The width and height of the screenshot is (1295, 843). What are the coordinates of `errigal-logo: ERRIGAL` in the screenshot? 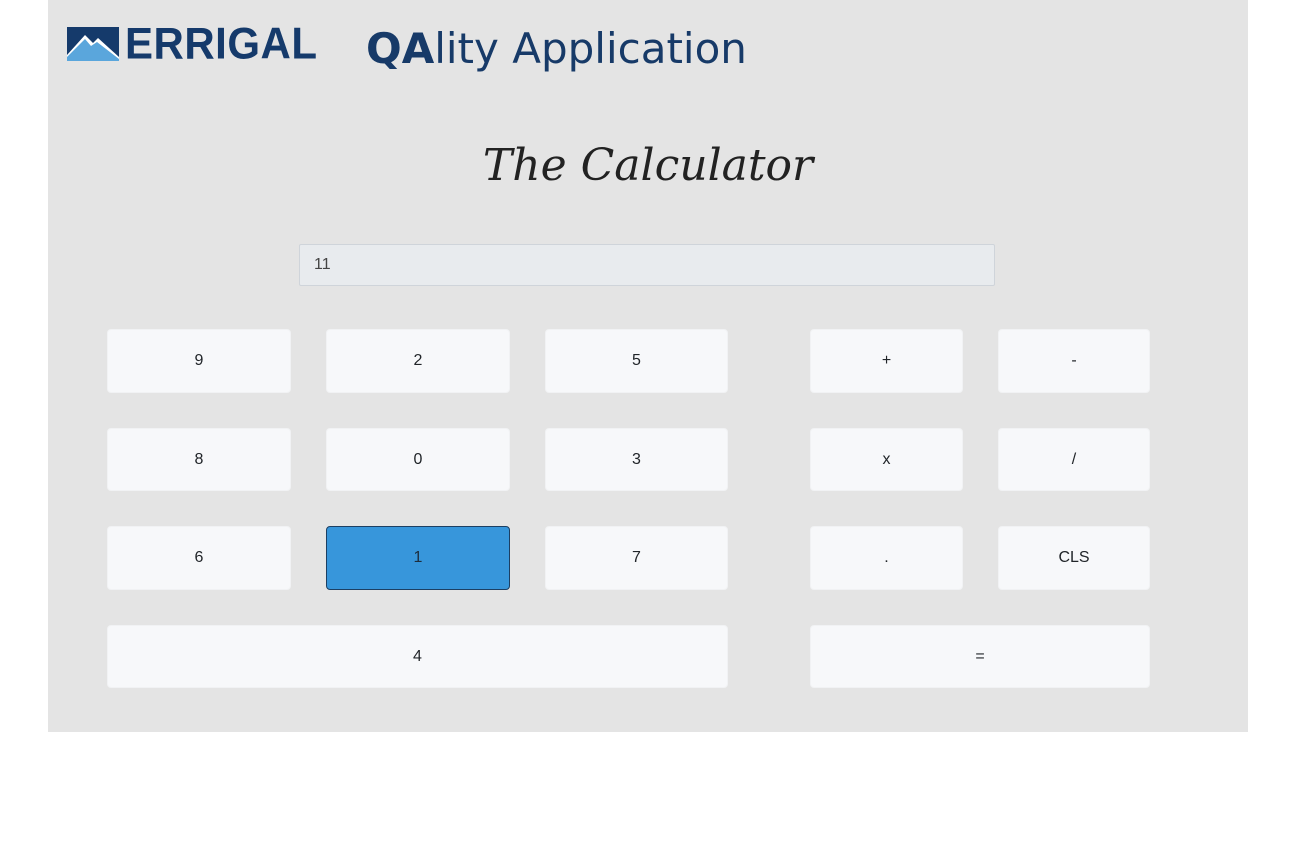 It's located at (192, 43).